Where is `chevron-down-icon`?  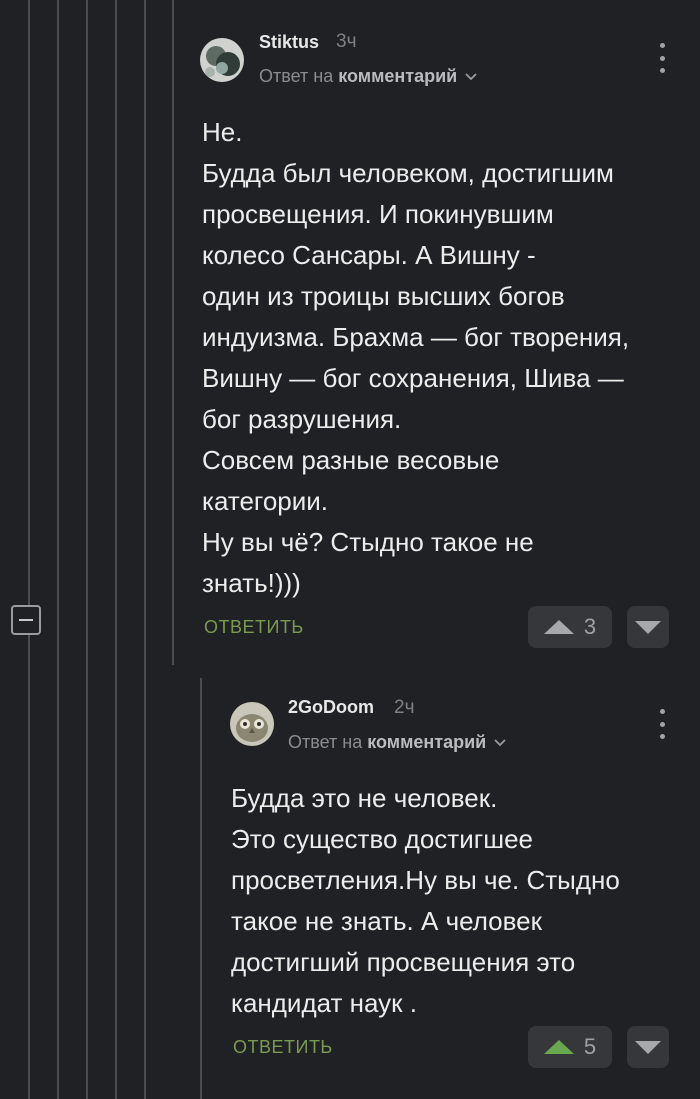
chevron-down-icon is located at coordinates (500, 743).